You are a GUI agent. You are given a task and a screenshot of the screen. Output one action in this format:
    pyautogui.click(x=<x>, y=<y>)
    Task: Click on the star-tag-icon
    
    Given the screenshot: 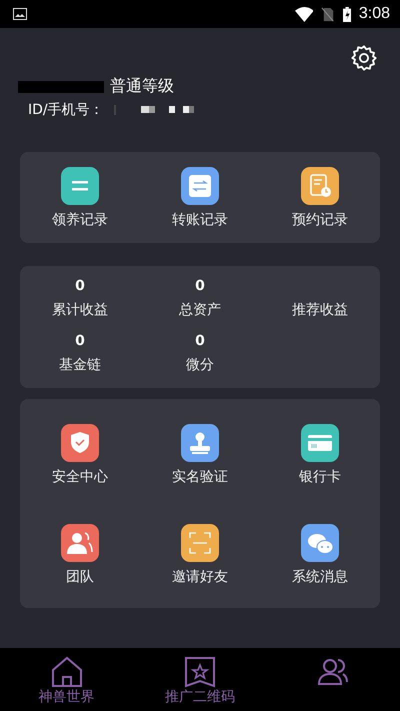 What is the action you would take?
    pyautogui.click(x=200, y=672)
    